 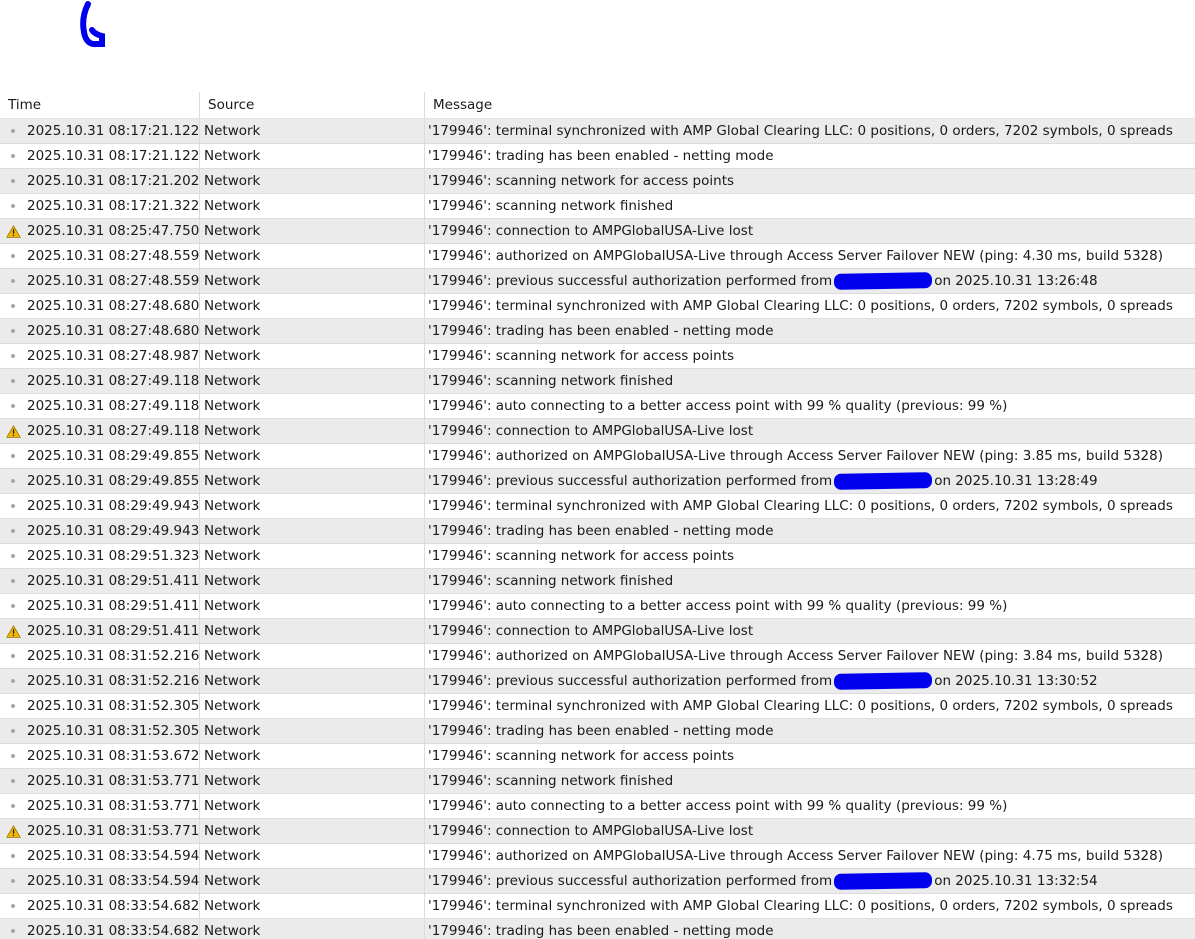 I want to click on message-tail-text: on 2025.10.31 13:32:54, so click(x=1016, y=881).